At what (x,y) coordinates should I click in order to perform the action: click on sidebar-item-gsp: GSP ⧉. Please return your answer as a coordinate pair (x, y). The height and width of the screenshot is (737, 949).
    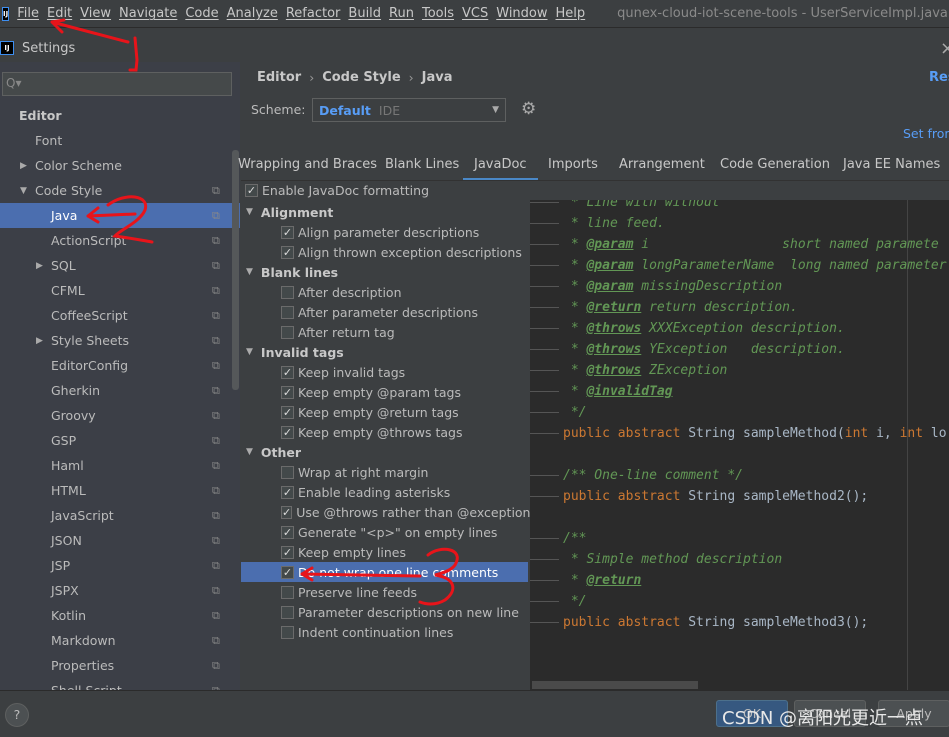
    Looking at the image, I should click on (120, 440).